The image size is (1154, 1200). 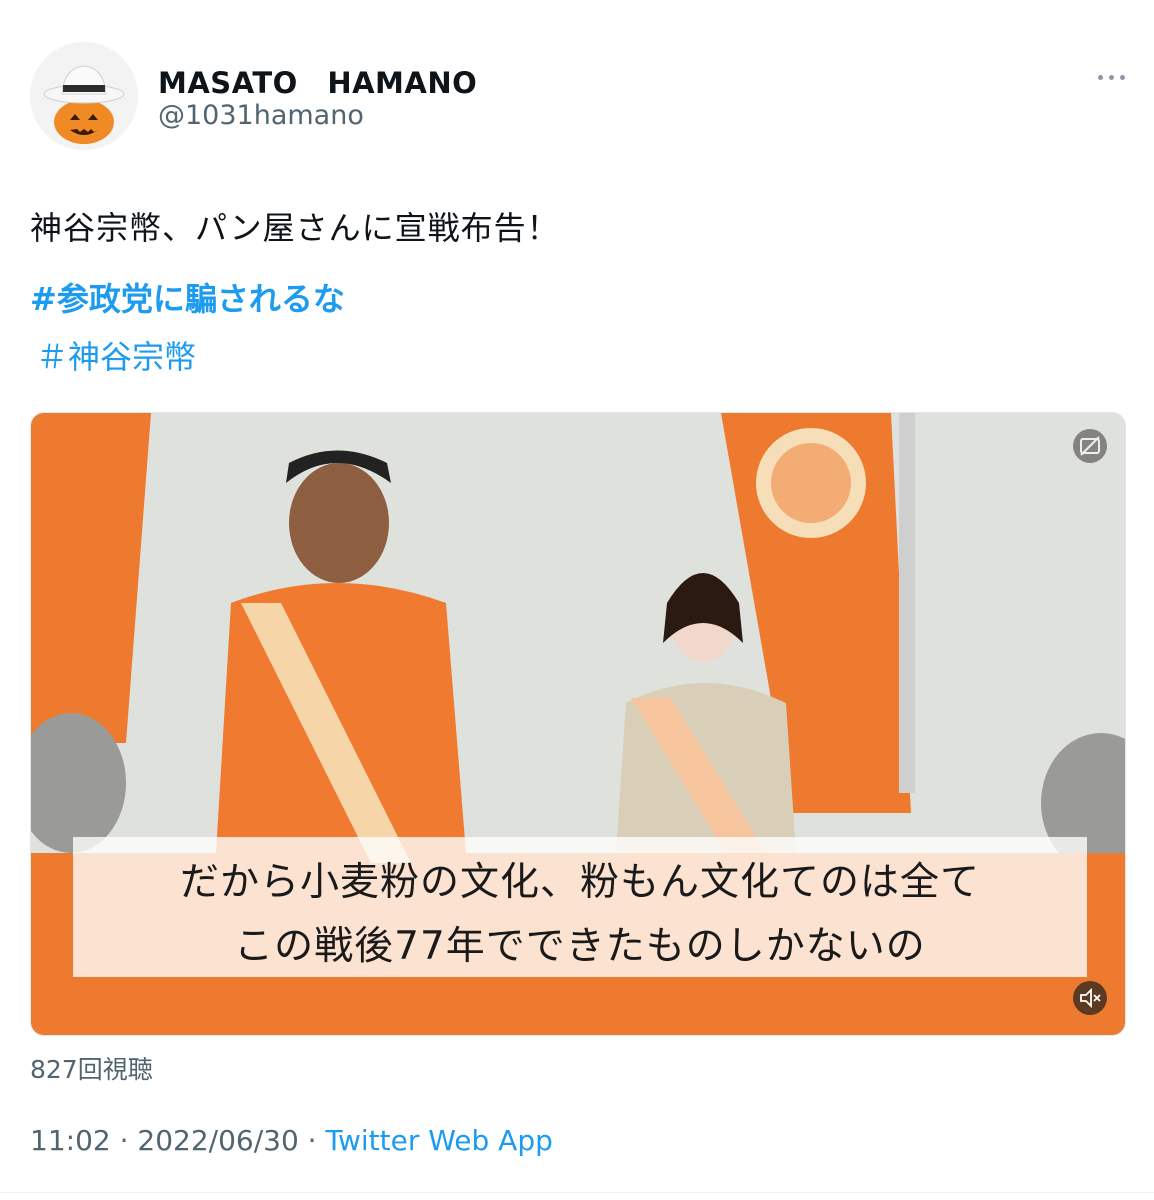 I want to click on author-display-name: MASATO HAMANO, so click(x=317, y=81).